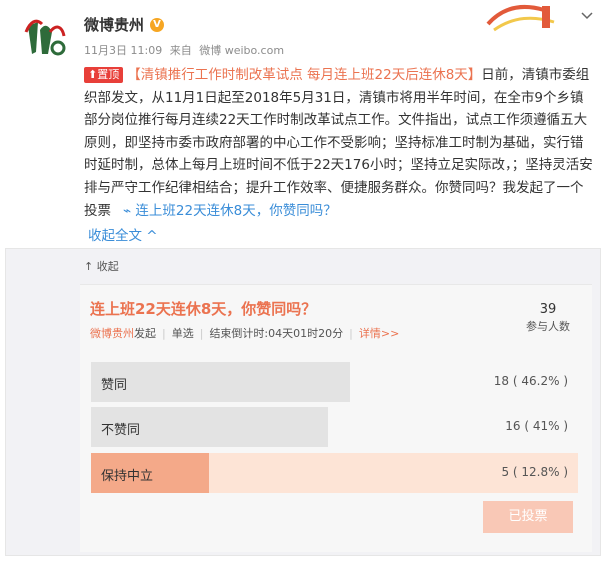 Image resolution: width=609 pixels, height=561 pixels. Describe the element at coordinates (221, 382) in the screenshot. I see `poll-option-bar` at that location.